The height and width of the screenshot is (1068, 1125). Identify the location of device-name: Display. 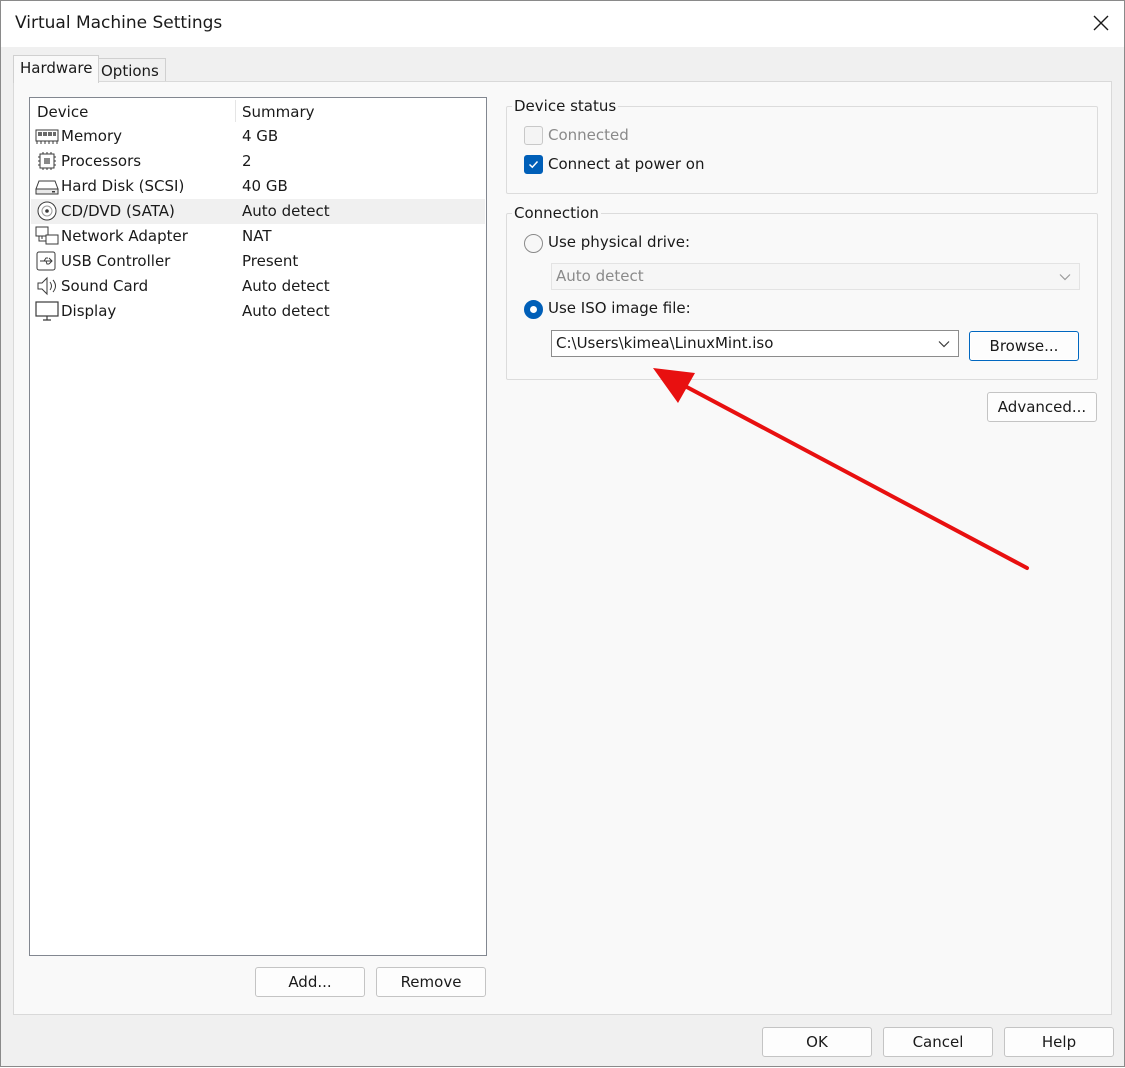
(89, 311).